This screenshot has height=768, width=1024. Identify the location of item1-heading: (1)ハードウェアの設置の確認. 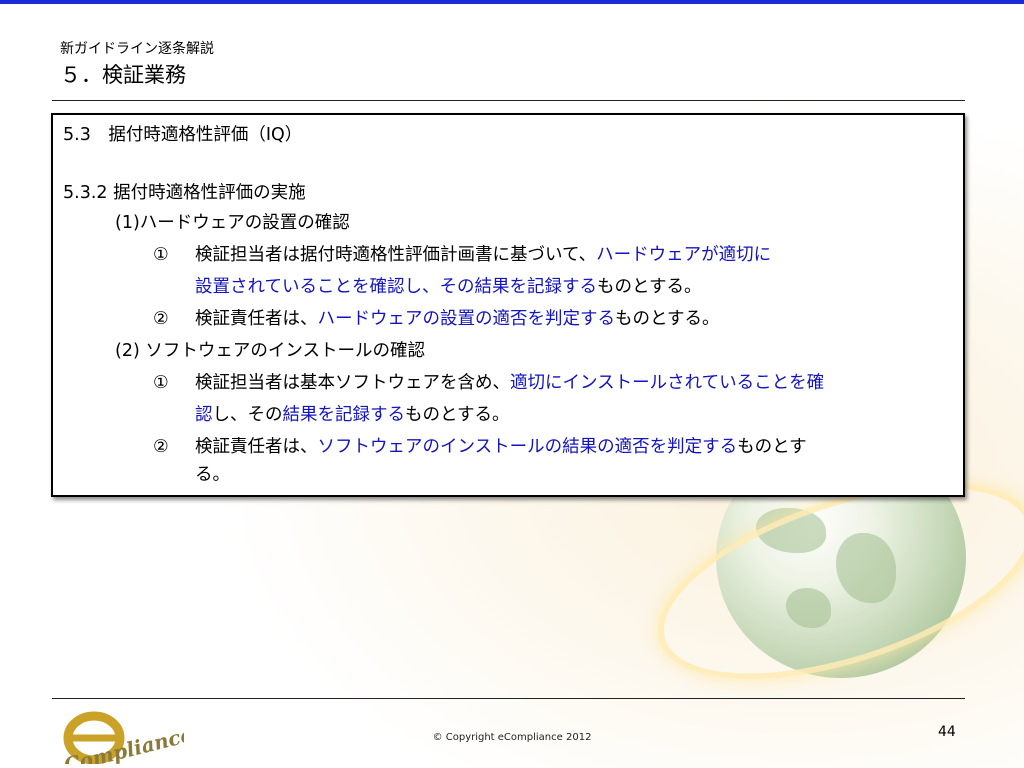
(232, 223).